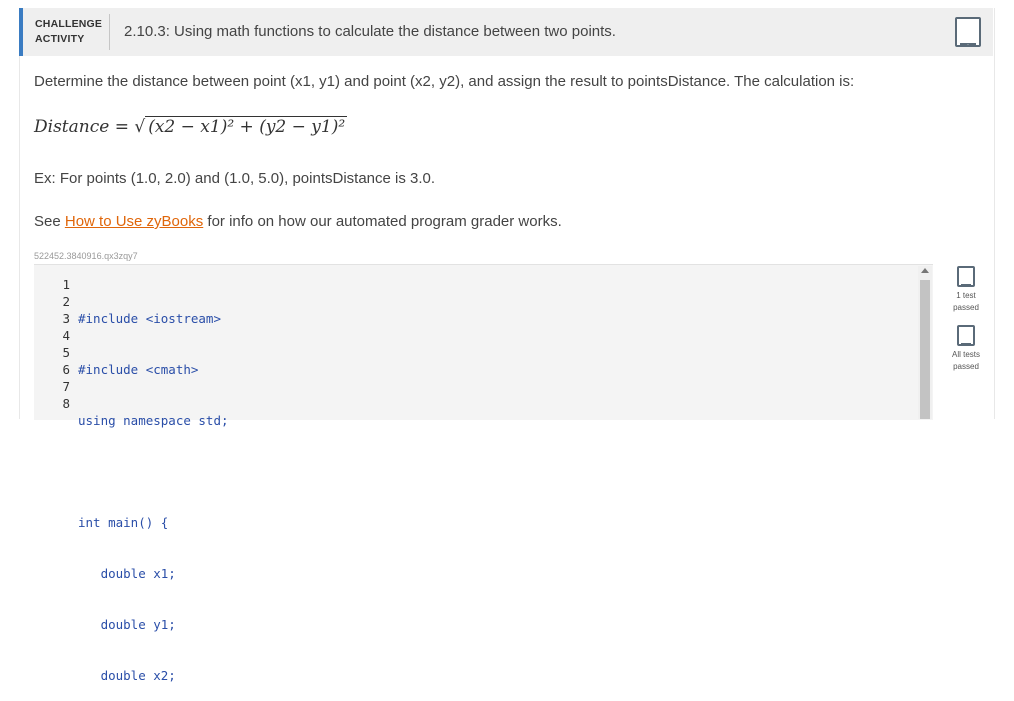 This screenshot has width=1014, height=701. I want to click on code-line: double x2;, so click(153, 675).